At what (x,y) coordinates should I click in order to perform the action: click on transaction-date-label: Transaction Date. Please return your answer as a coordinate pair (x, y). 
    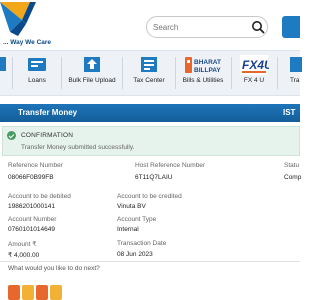
    Looking at the image, I should click on (142, 243).